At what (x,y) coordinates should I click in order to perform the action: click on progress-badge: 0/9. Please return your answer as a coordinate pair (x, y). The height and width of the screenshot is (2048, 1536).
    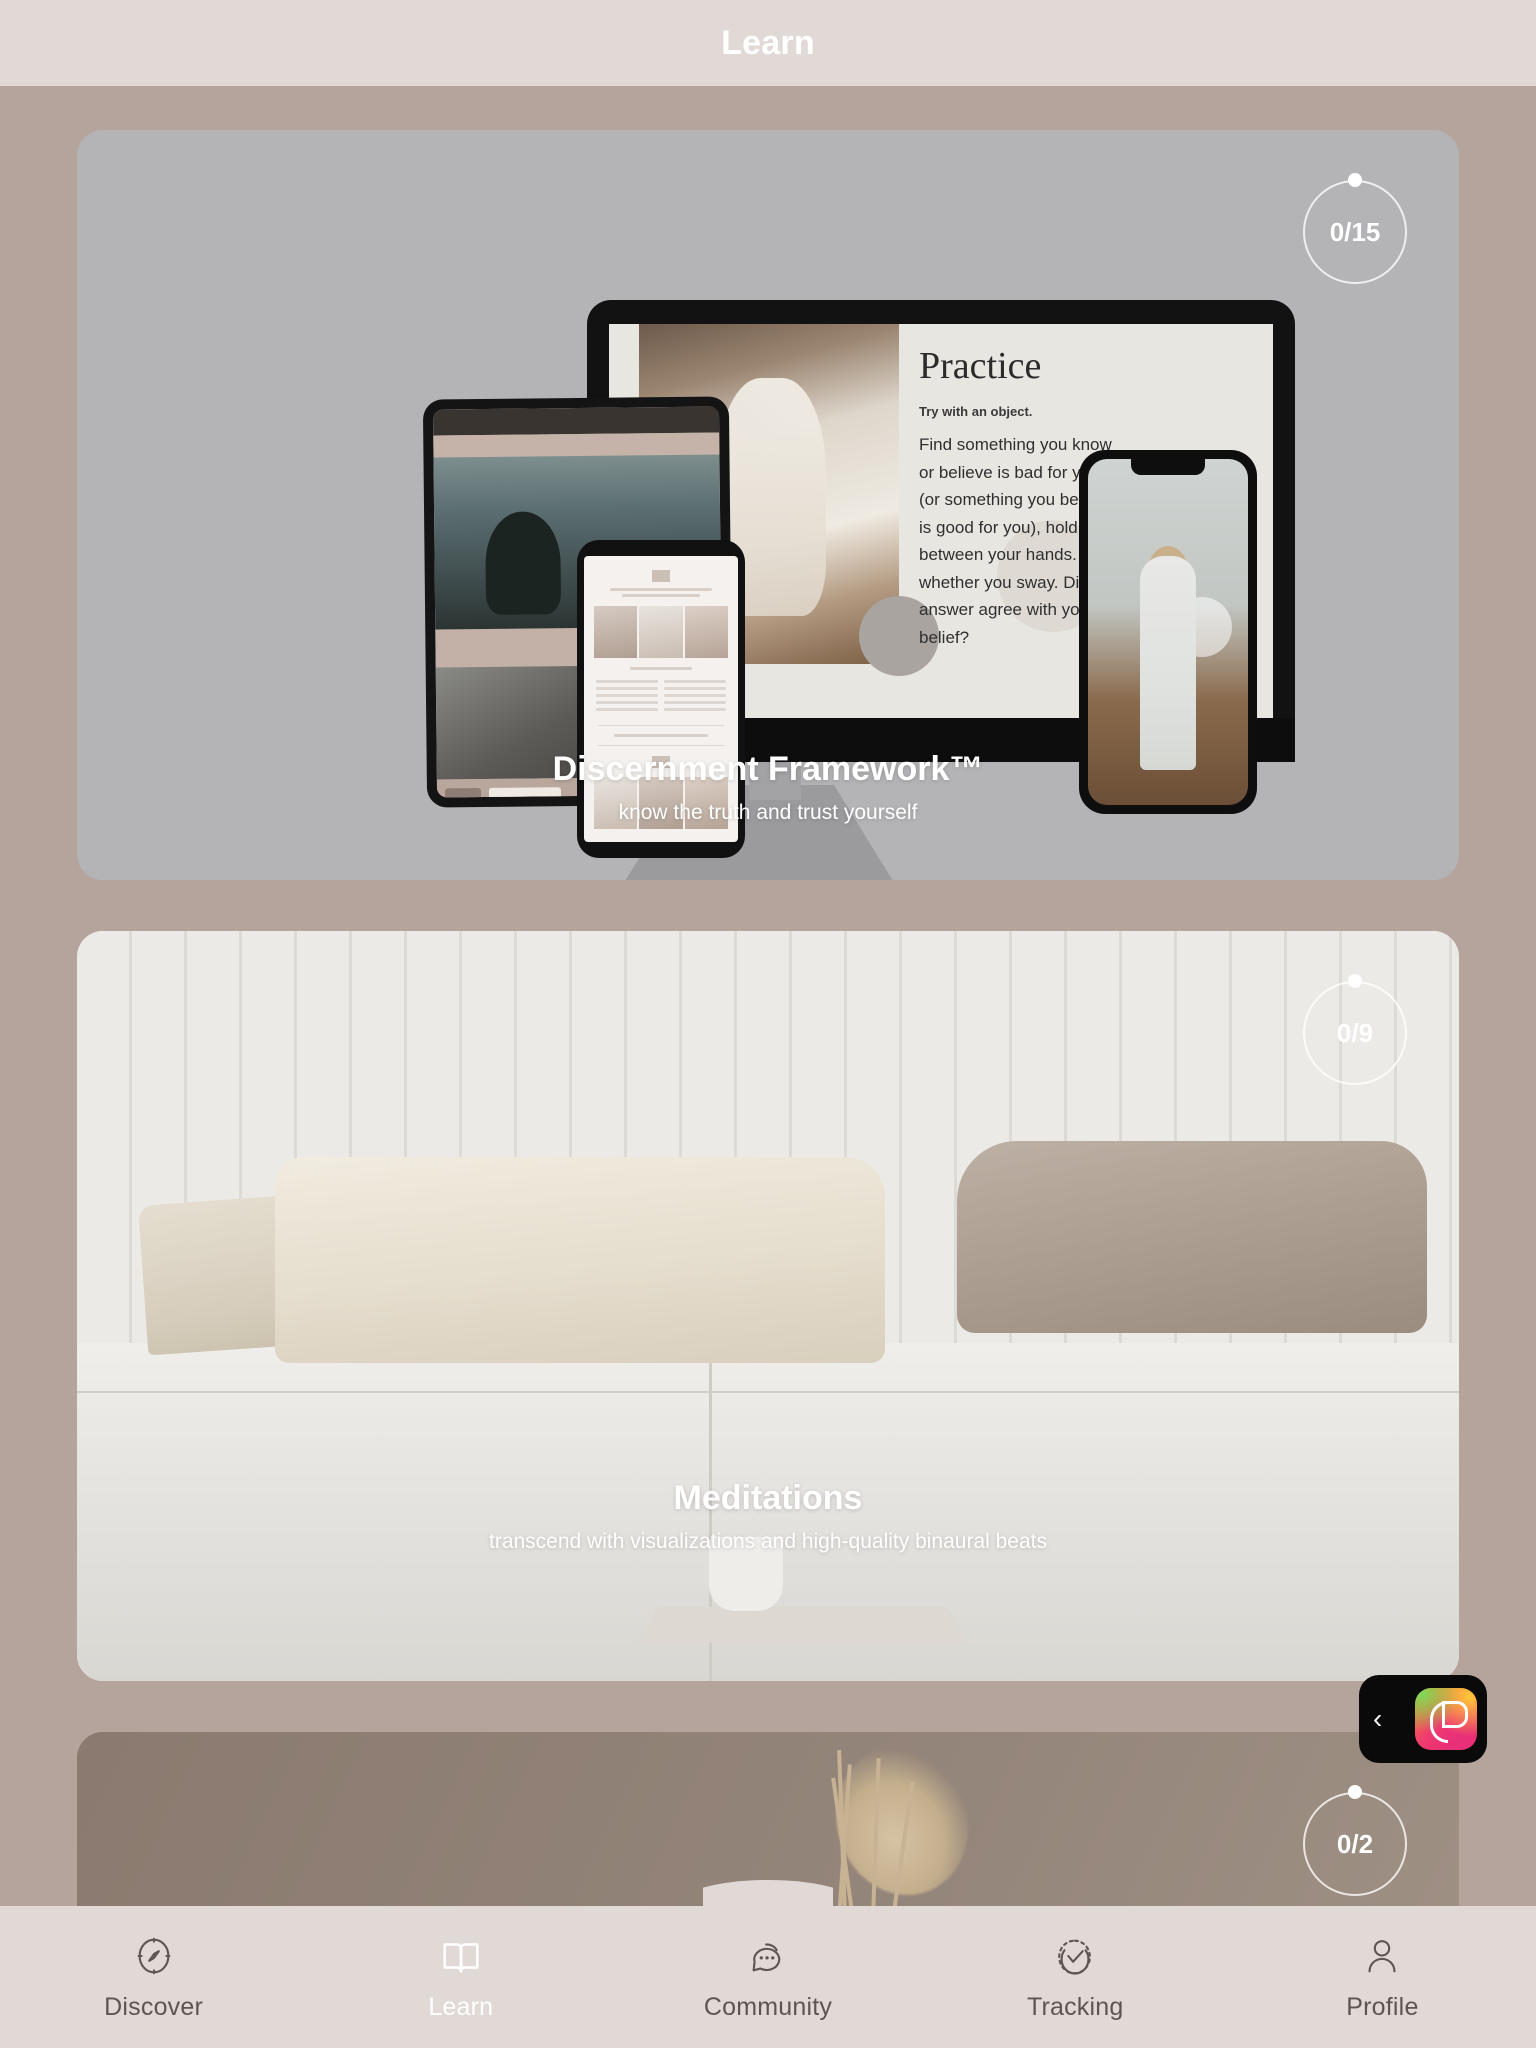
    Looking at the image, I should click on (1355, 1029).